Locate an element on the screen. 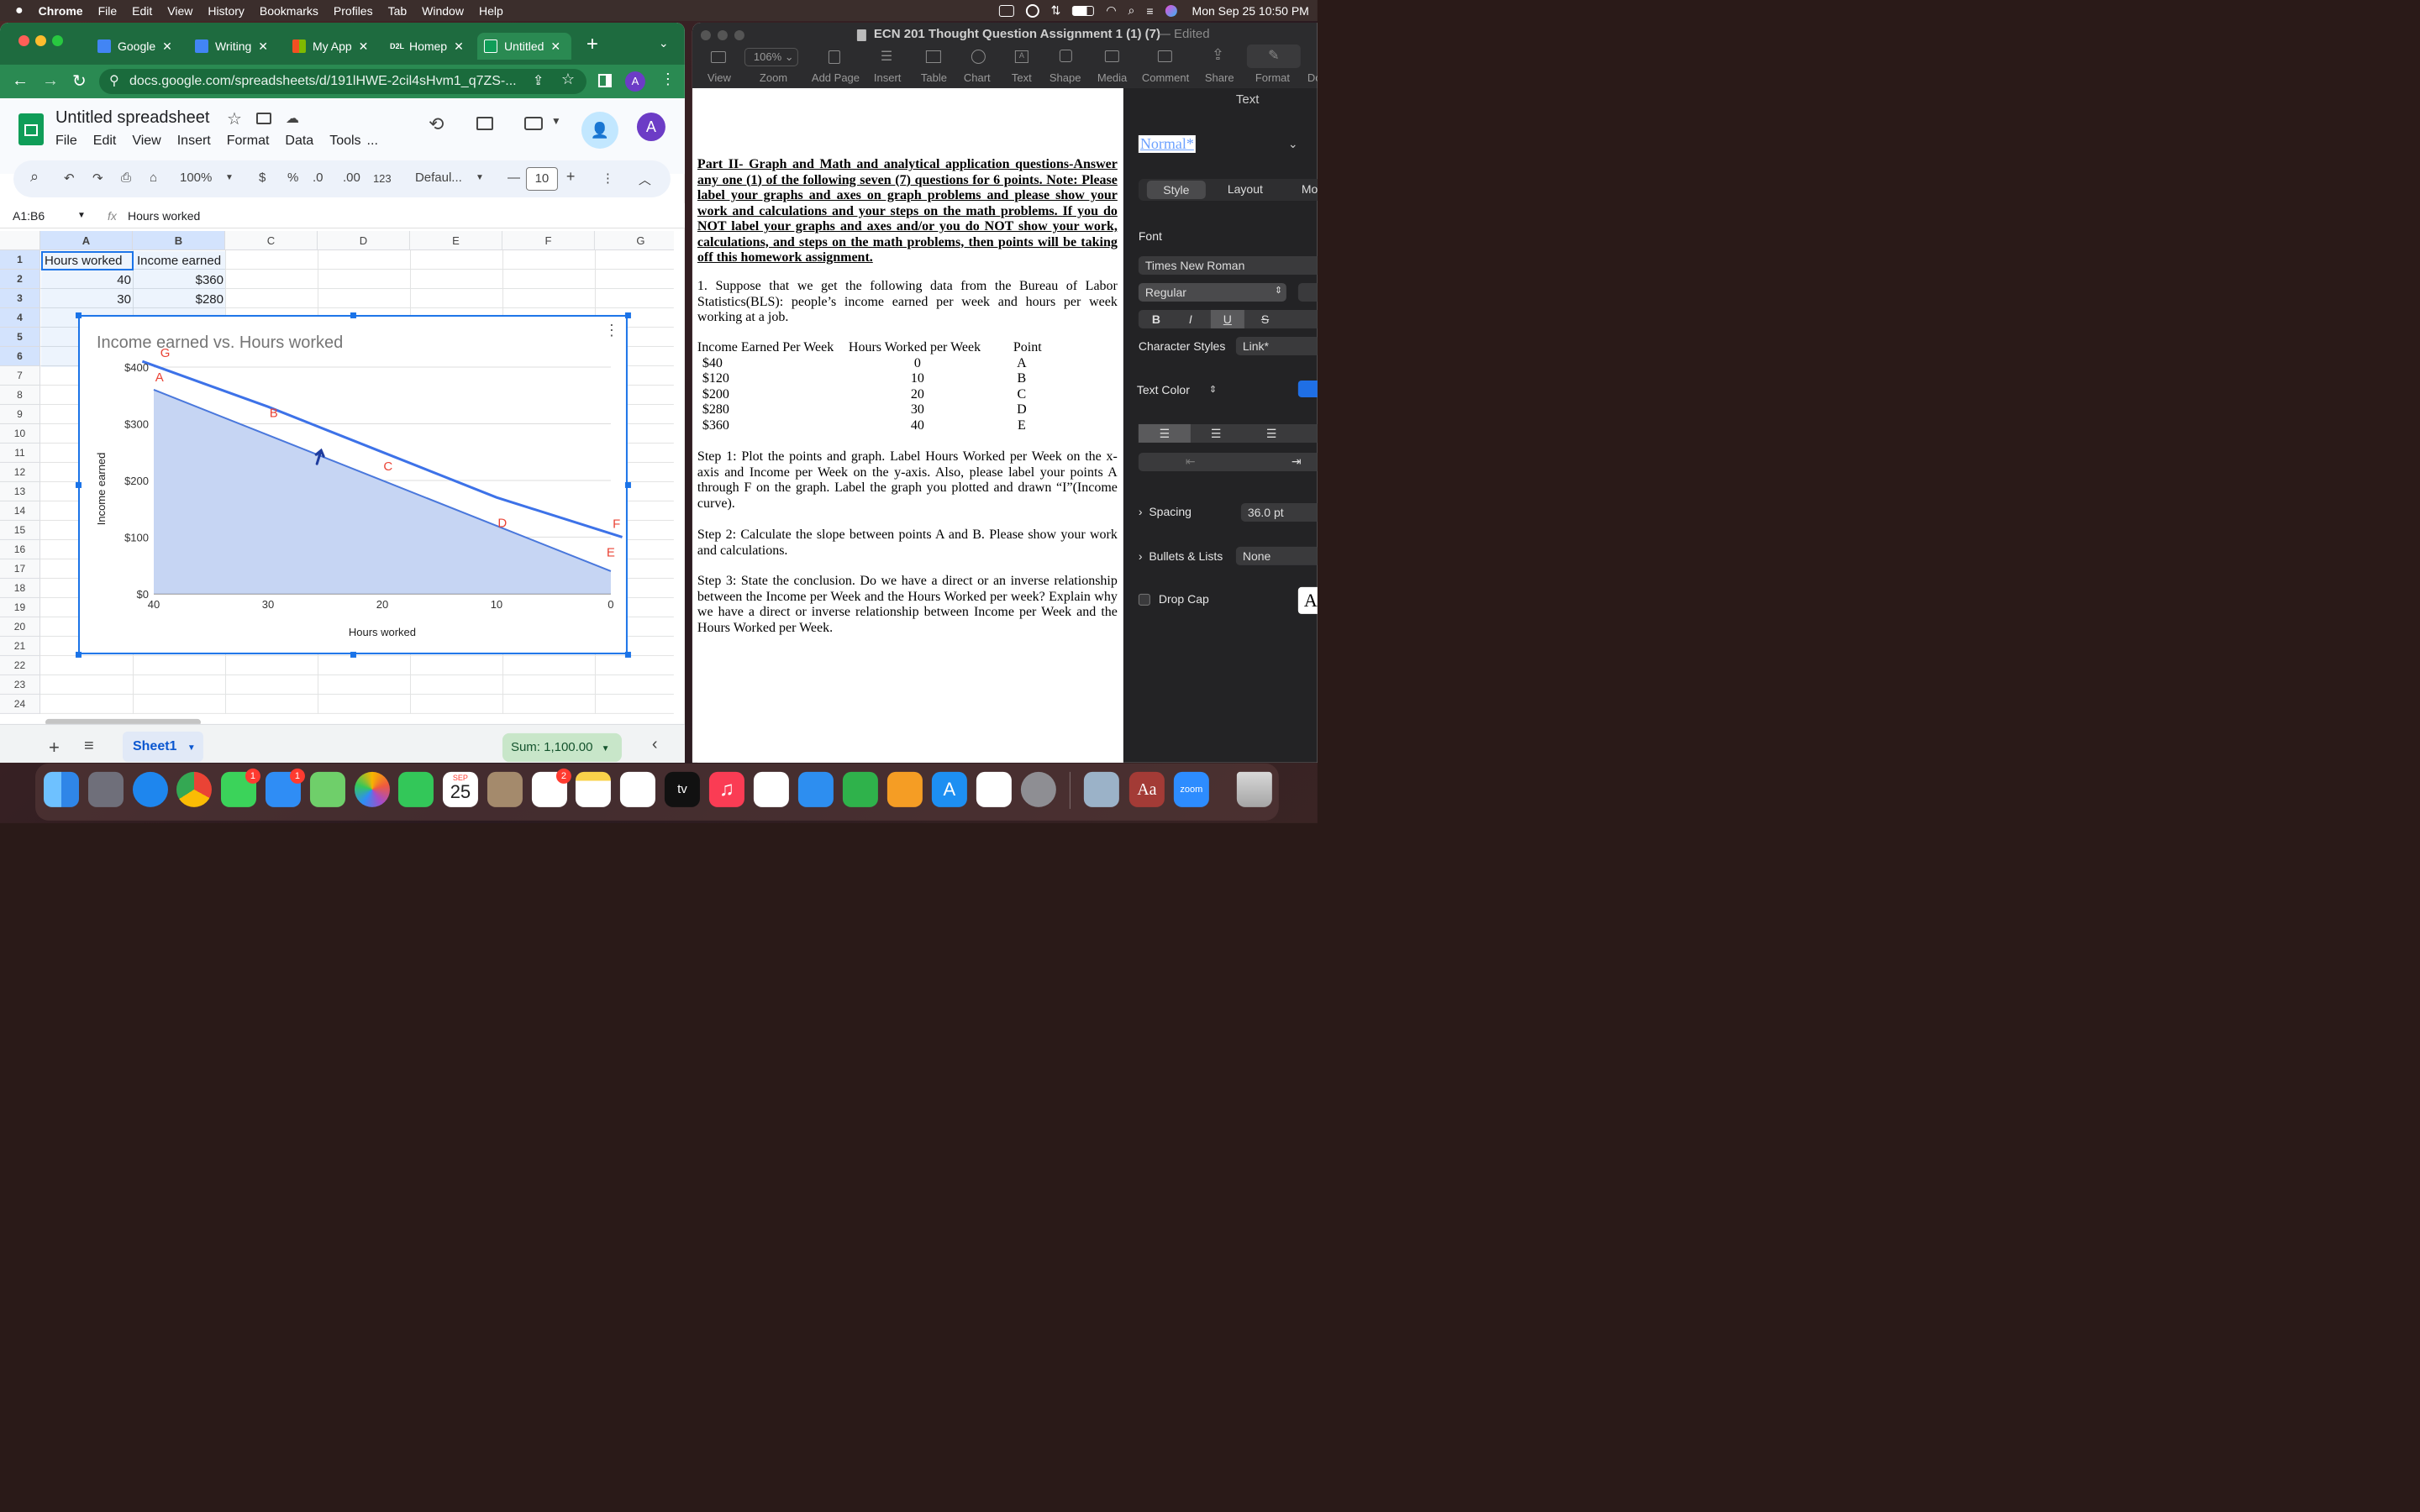 The height and width of the screenshot is (1512, 2420). side-panel-icon is located at coordinates (604, 80).